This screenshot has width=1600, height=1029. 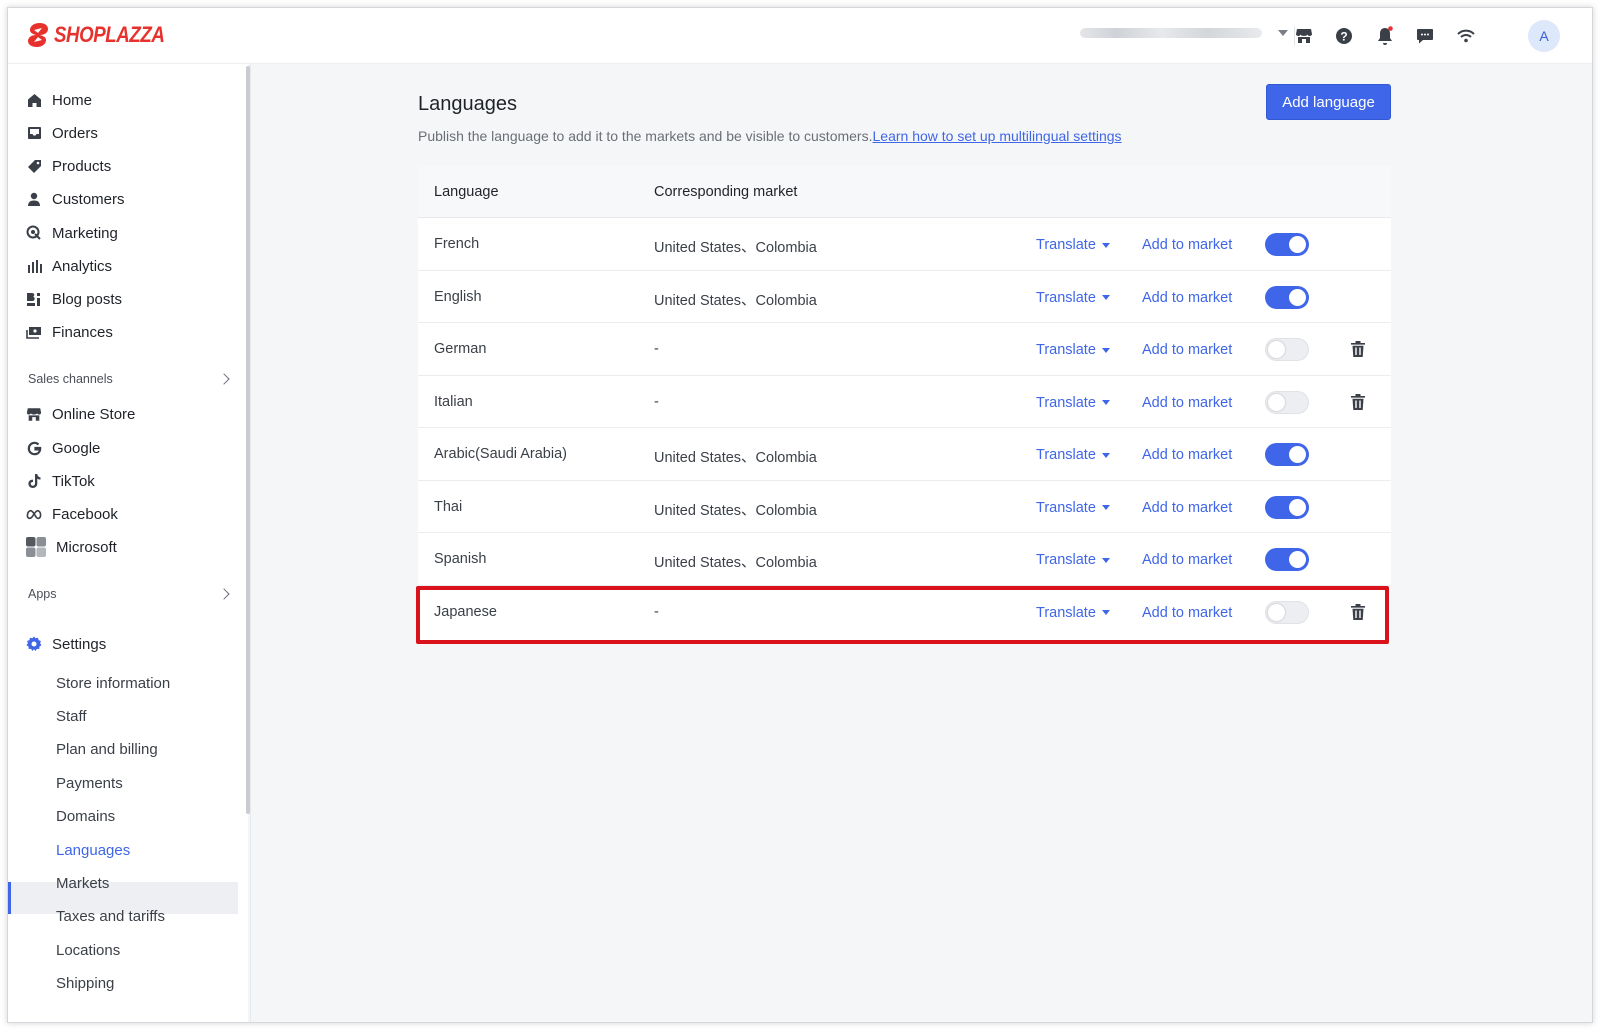 I want to click on microsoft-icon, so click(x=36, y=547).